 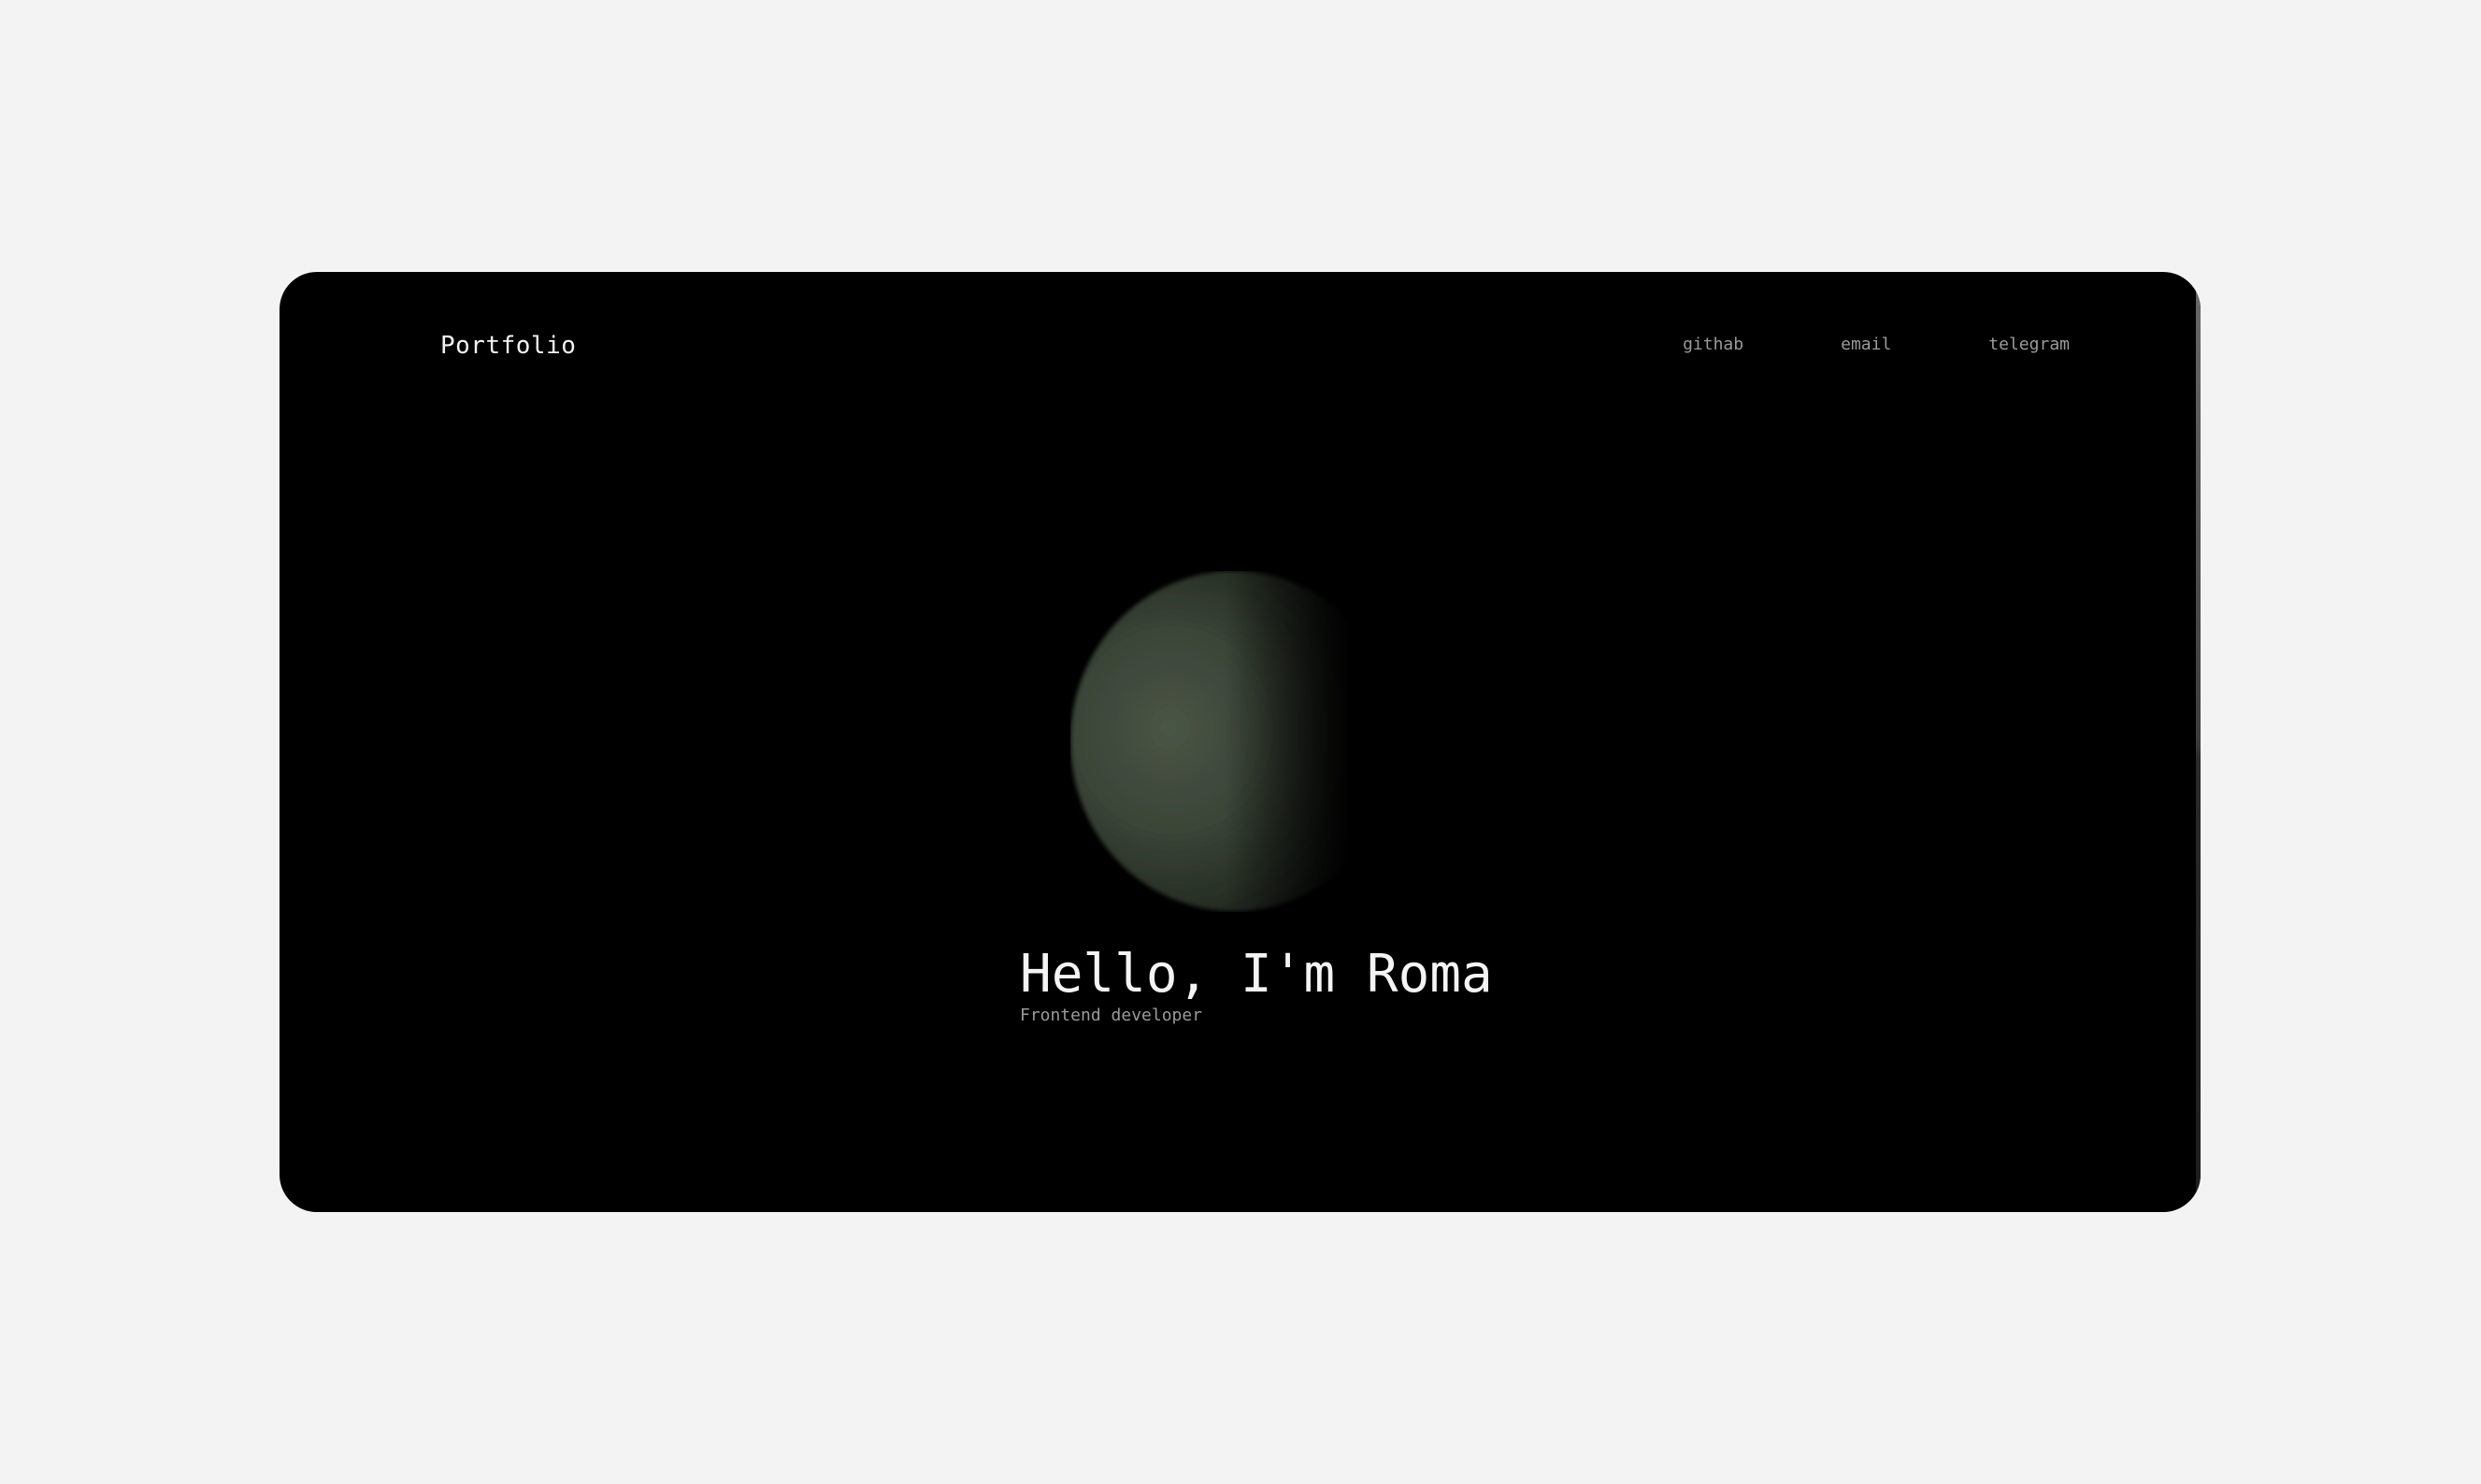 I want to click on window-scrollbar, so click(x=2198, y=742).